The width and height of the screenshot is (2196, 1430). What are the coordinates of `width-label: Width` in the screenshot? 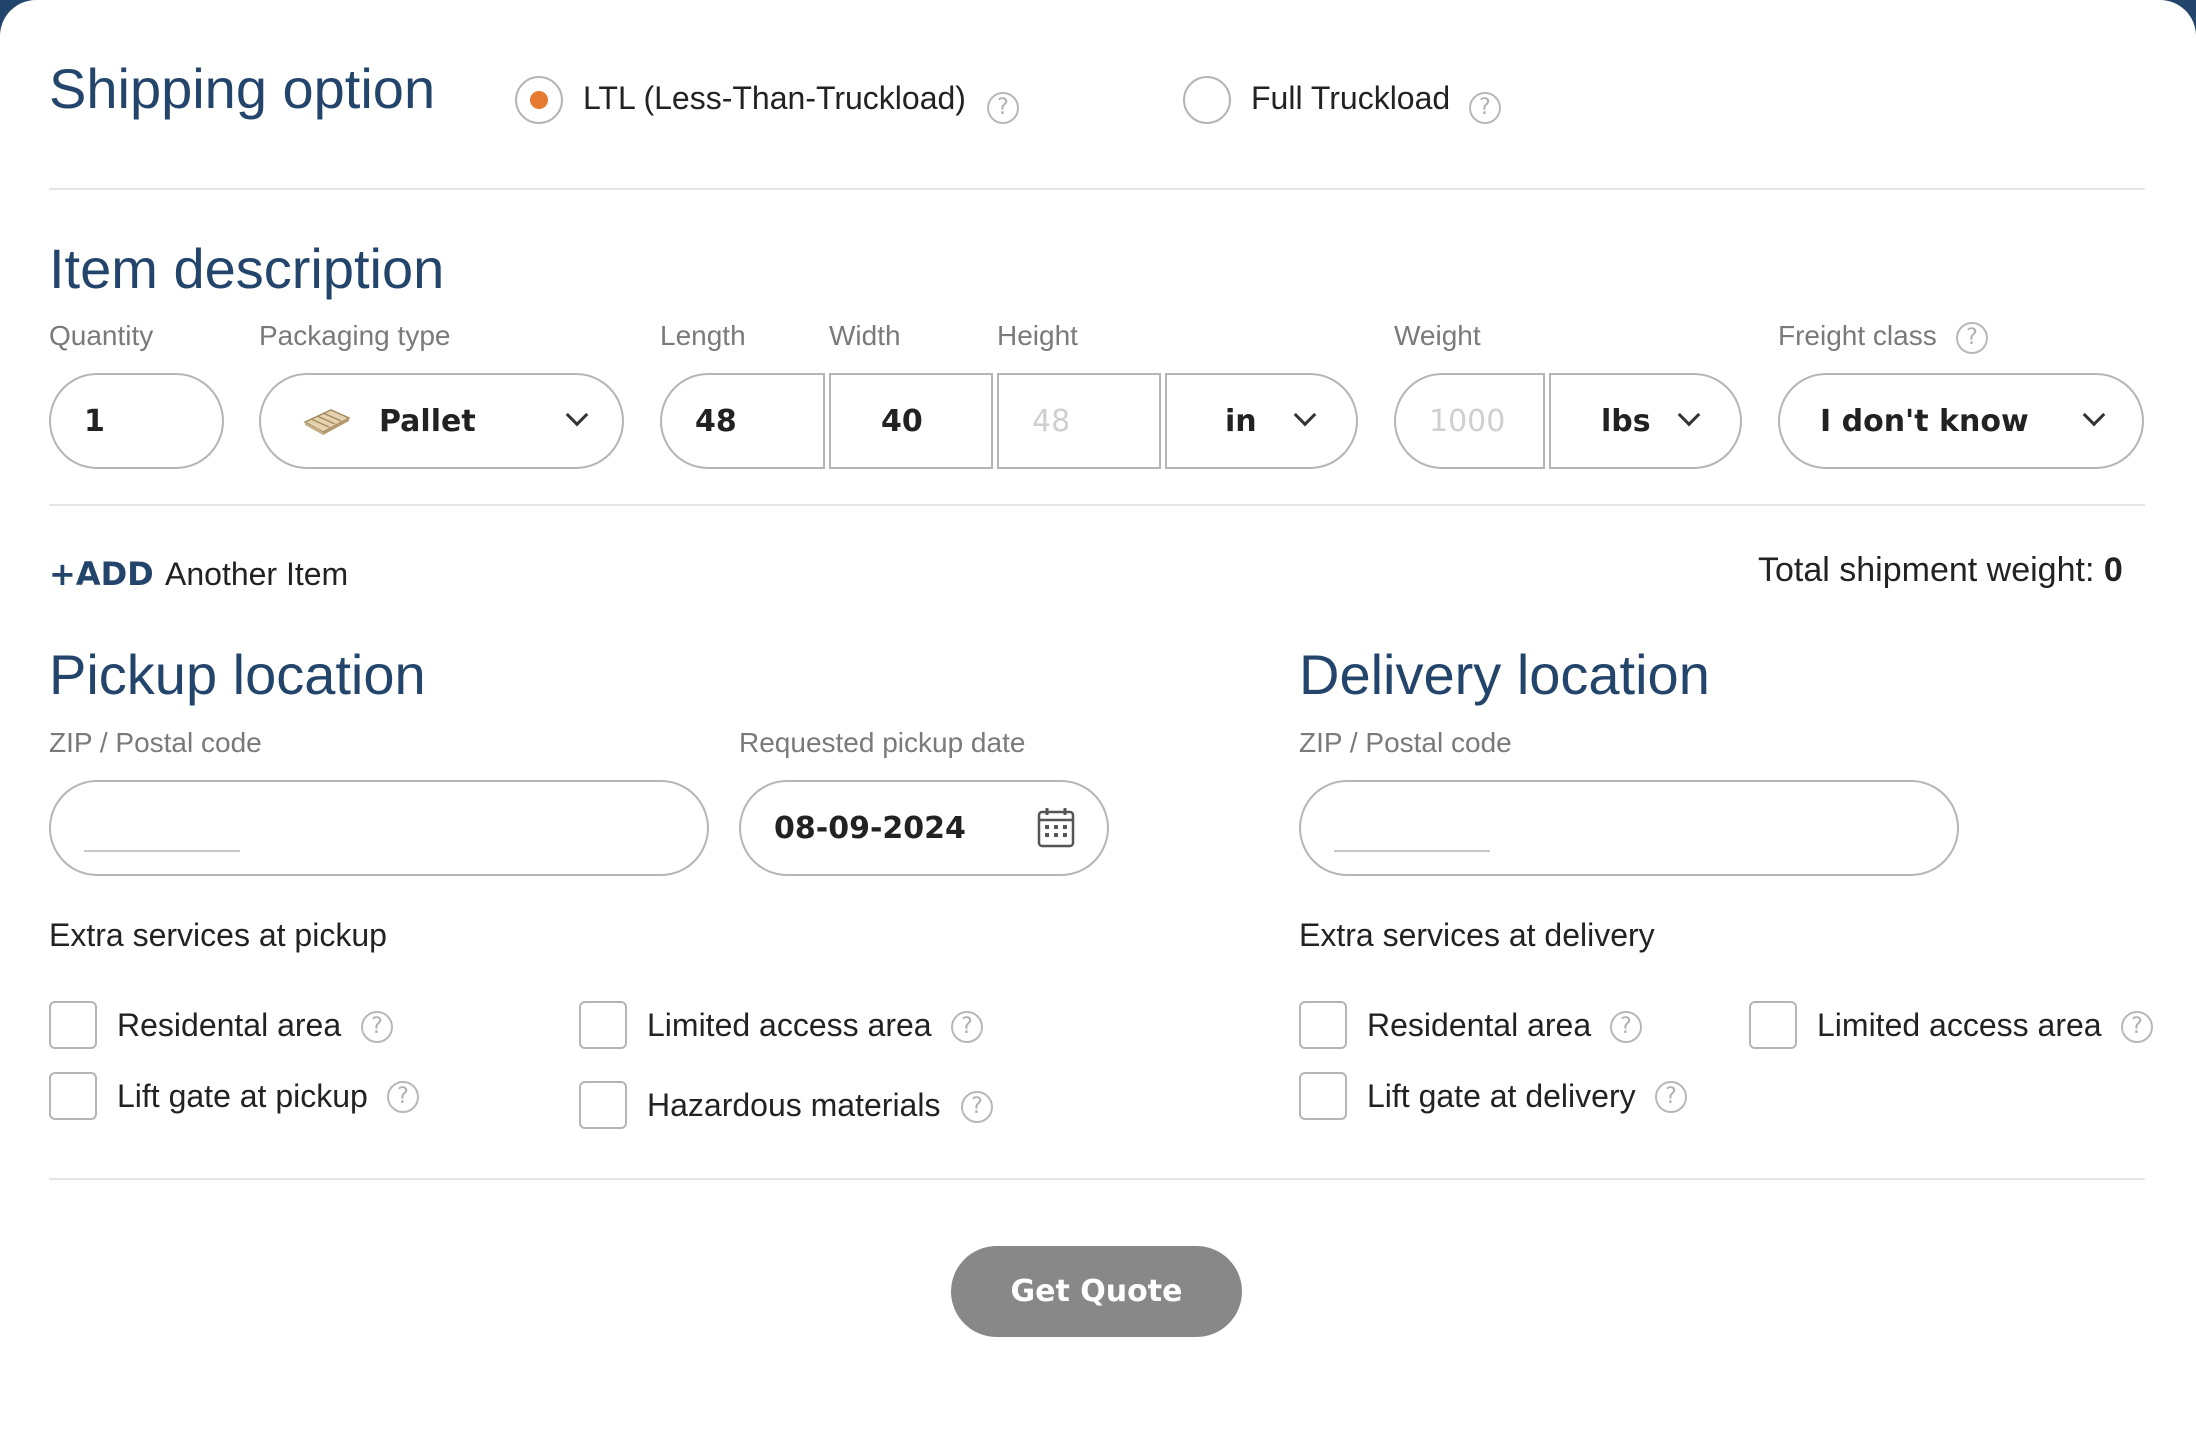 It's located at (865, 335).